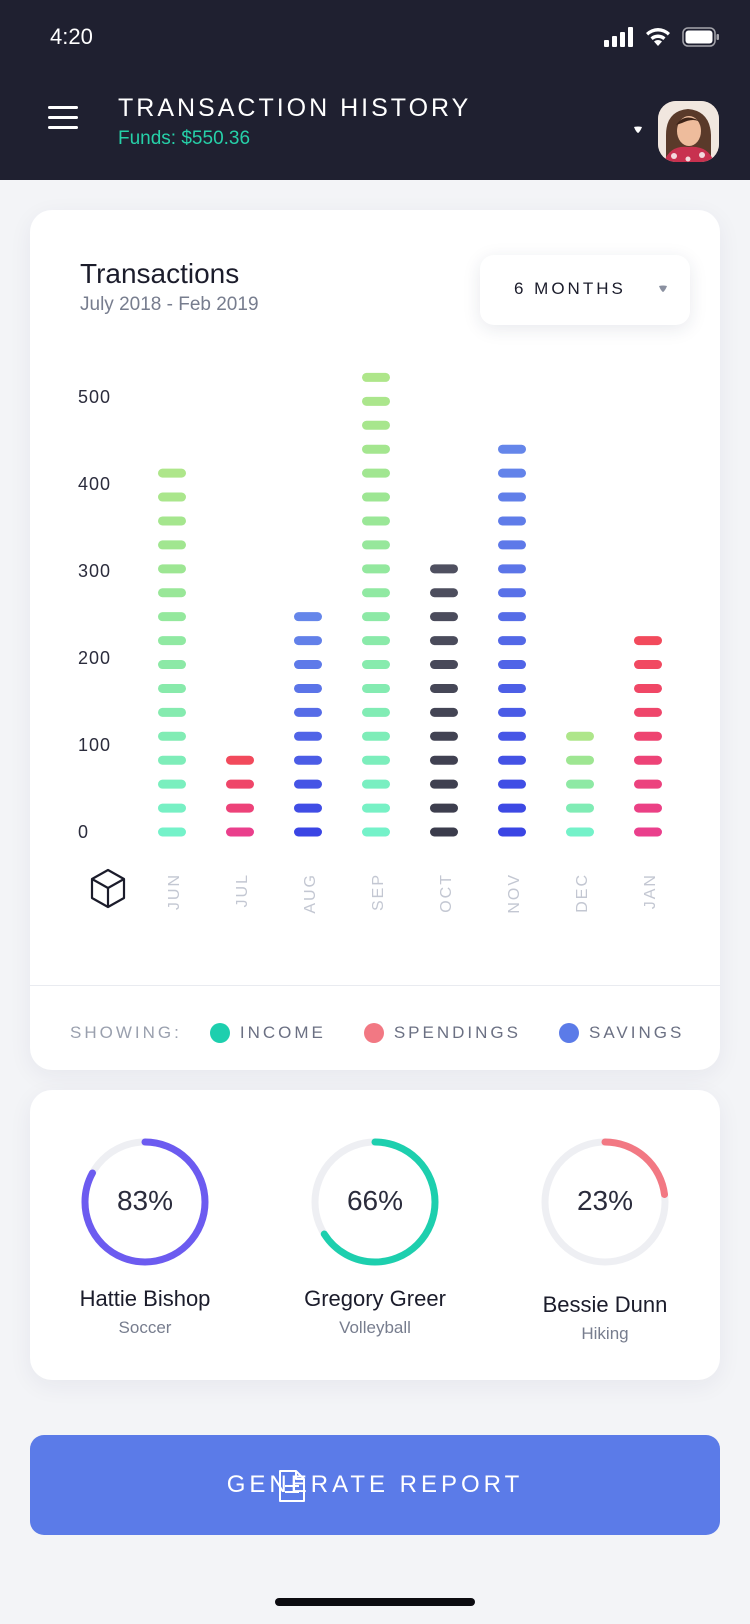  Describe the element at coordinates (618, 37) in the screenshot. I see `signal-icon` at that location.